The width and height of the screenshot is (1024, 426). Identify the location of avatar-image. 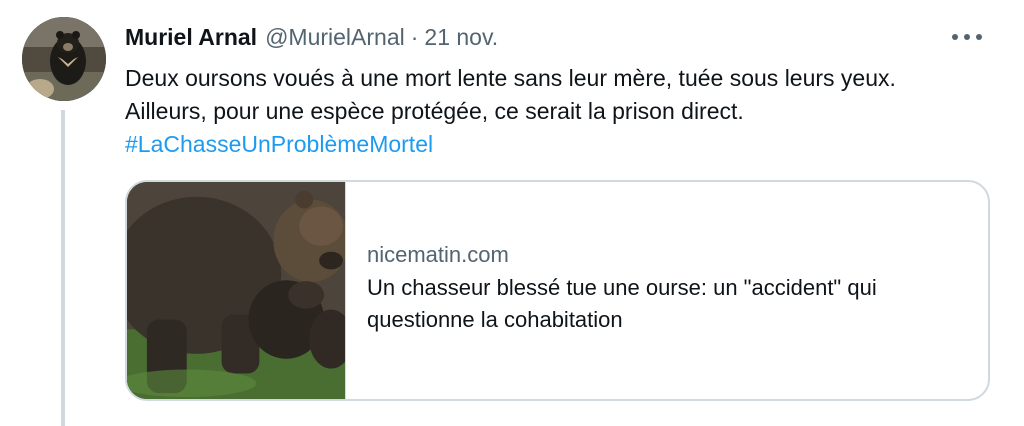
(64, 59).